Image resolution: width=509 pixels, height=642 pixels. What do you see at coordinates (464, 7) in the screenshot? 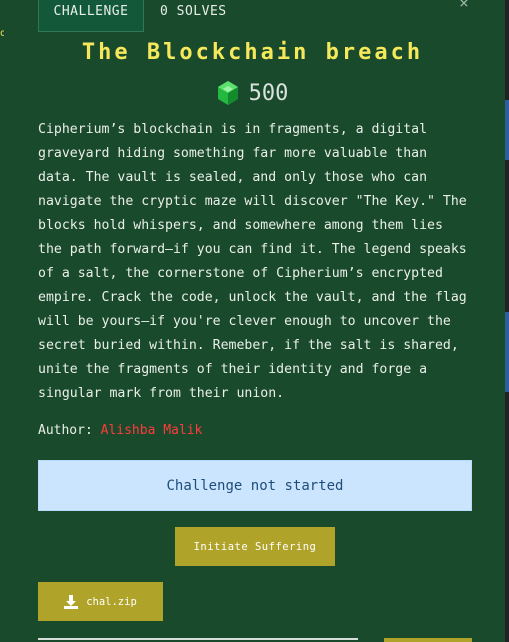
I see `close-icon: ×` at bounding box center [464, 7].